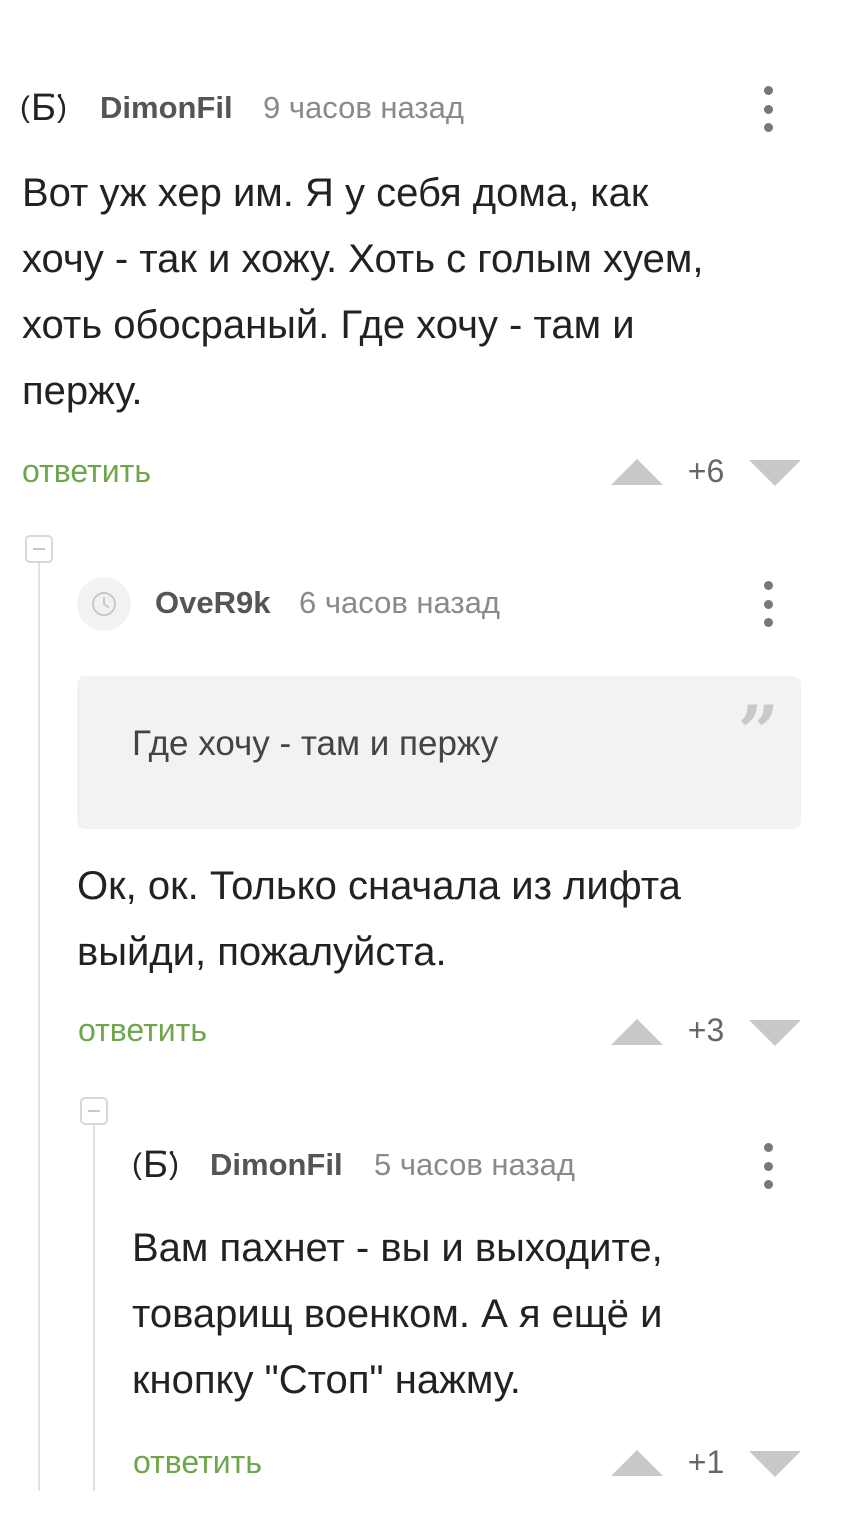  Describe the element at coordinates (363, 108) in the screenshot. I see `timestamp: 9 часов назад` at that location.